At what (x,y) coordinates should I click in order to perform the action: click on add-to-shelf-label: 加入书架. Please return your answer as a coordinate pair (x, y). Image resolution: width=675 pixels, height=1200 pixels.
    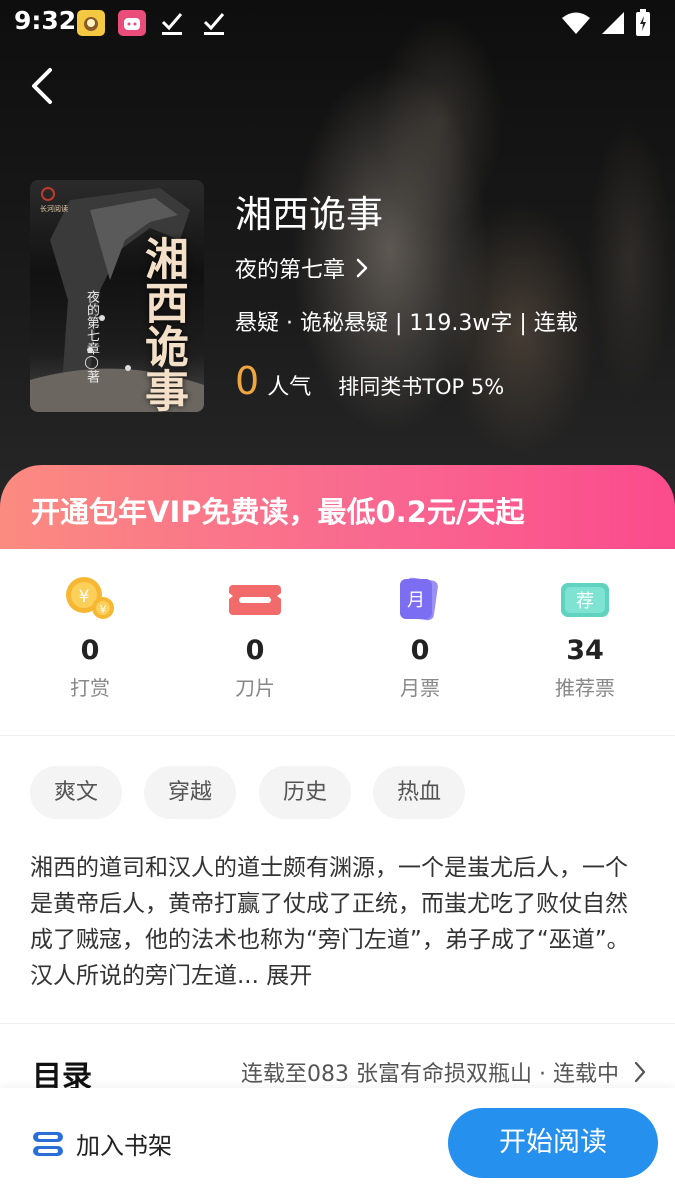
    Looking at the image, I should click on (124, 1146).